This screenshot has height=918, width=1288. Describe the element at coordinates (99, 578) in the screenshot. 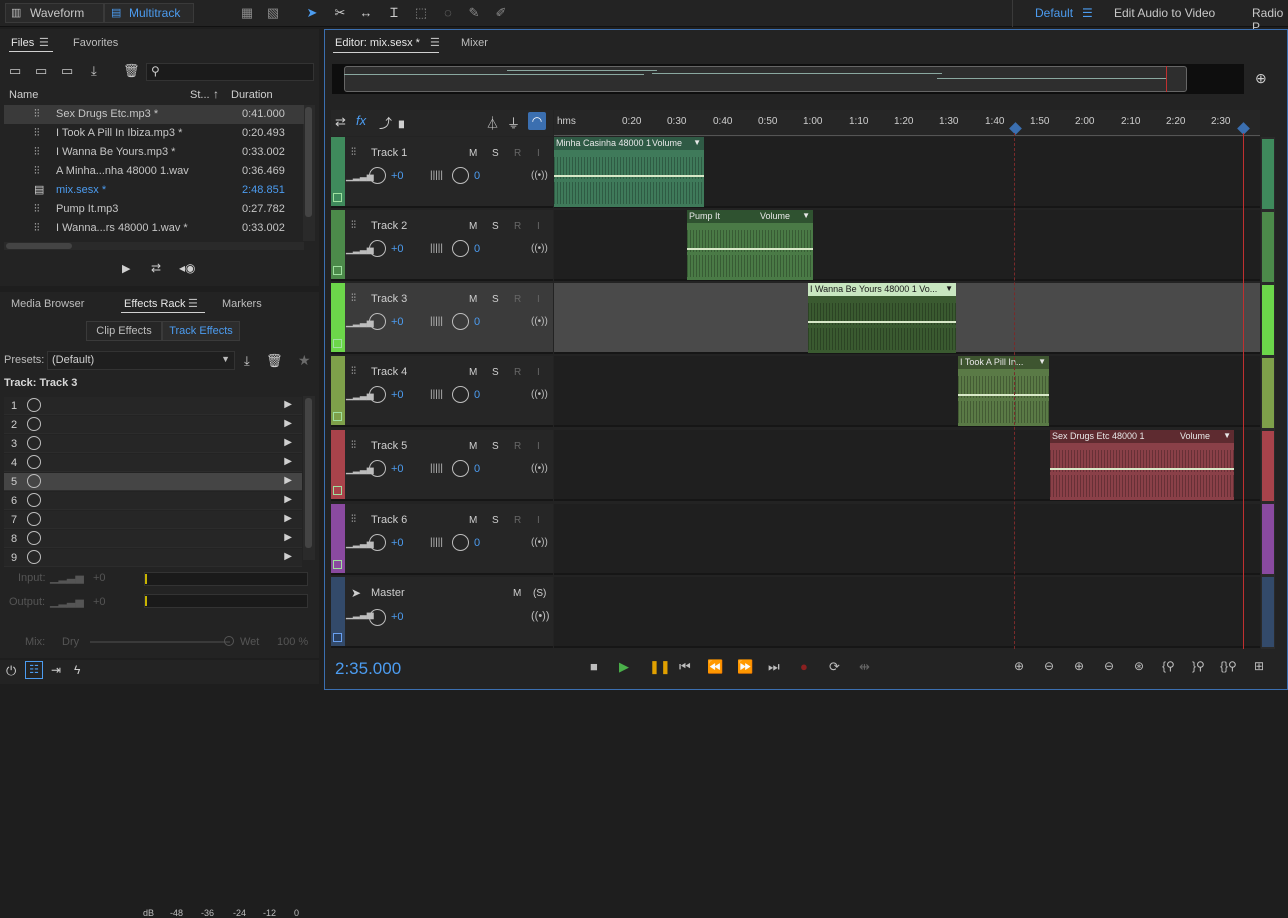

I see `input-value: +0` at that location.